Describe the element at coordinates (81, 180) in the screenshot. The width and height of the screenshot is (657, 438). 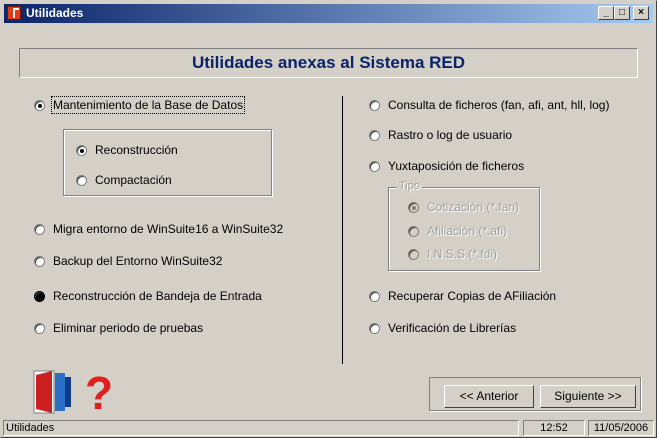
I see `radio-compactacion` at that location.